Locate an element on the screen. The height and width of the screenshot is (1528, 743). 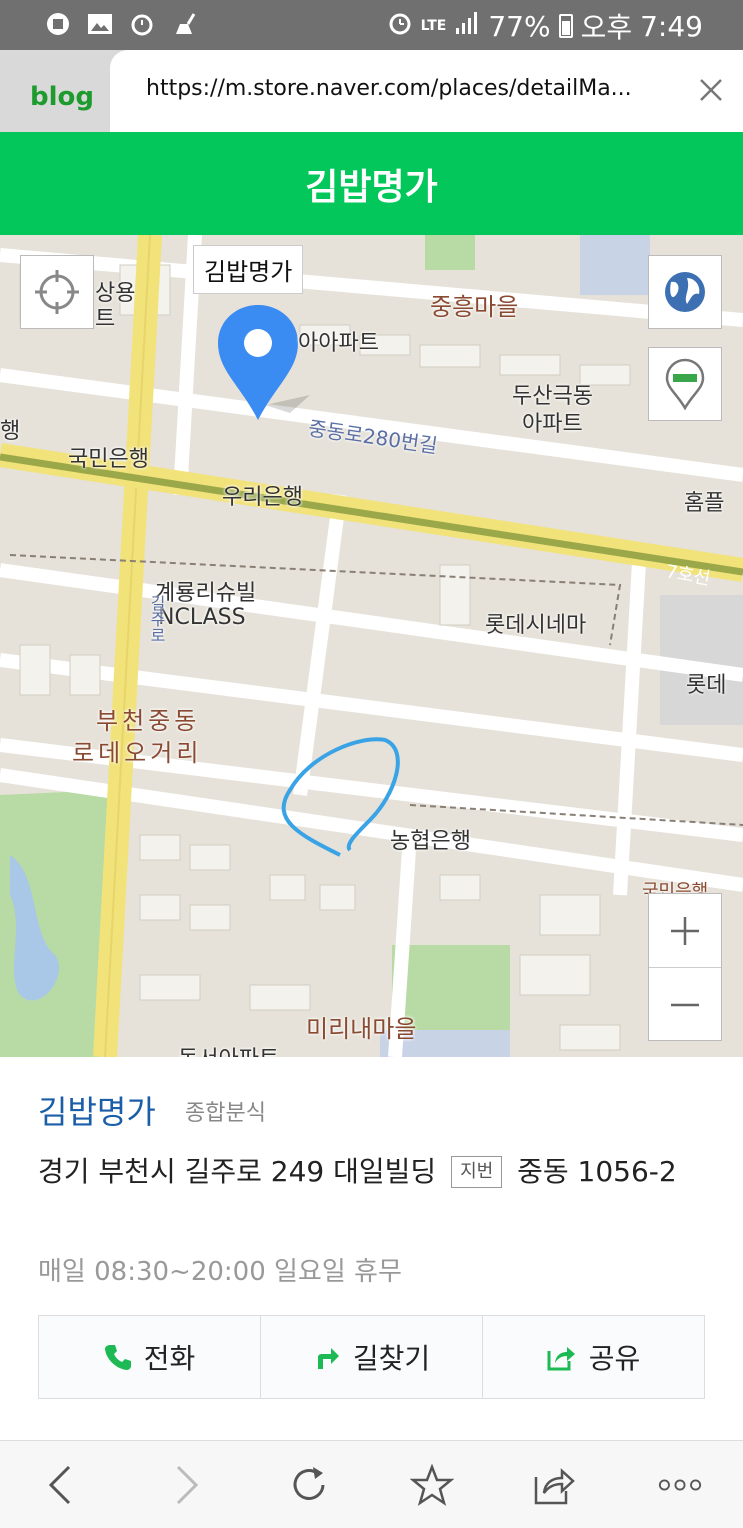
zoom-in-button is located at coordinates (685, 930).